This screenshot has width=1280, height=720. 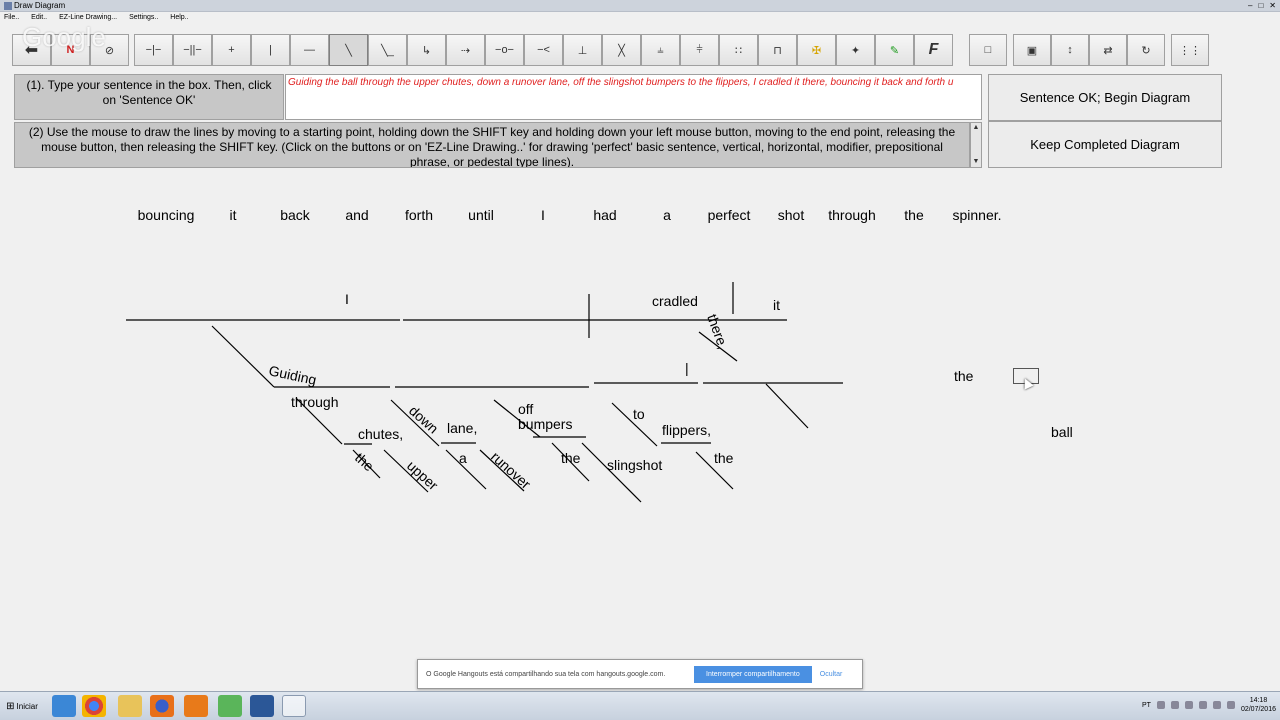 I want to click on start-label: Iniciar, so click(x=27, y=706).